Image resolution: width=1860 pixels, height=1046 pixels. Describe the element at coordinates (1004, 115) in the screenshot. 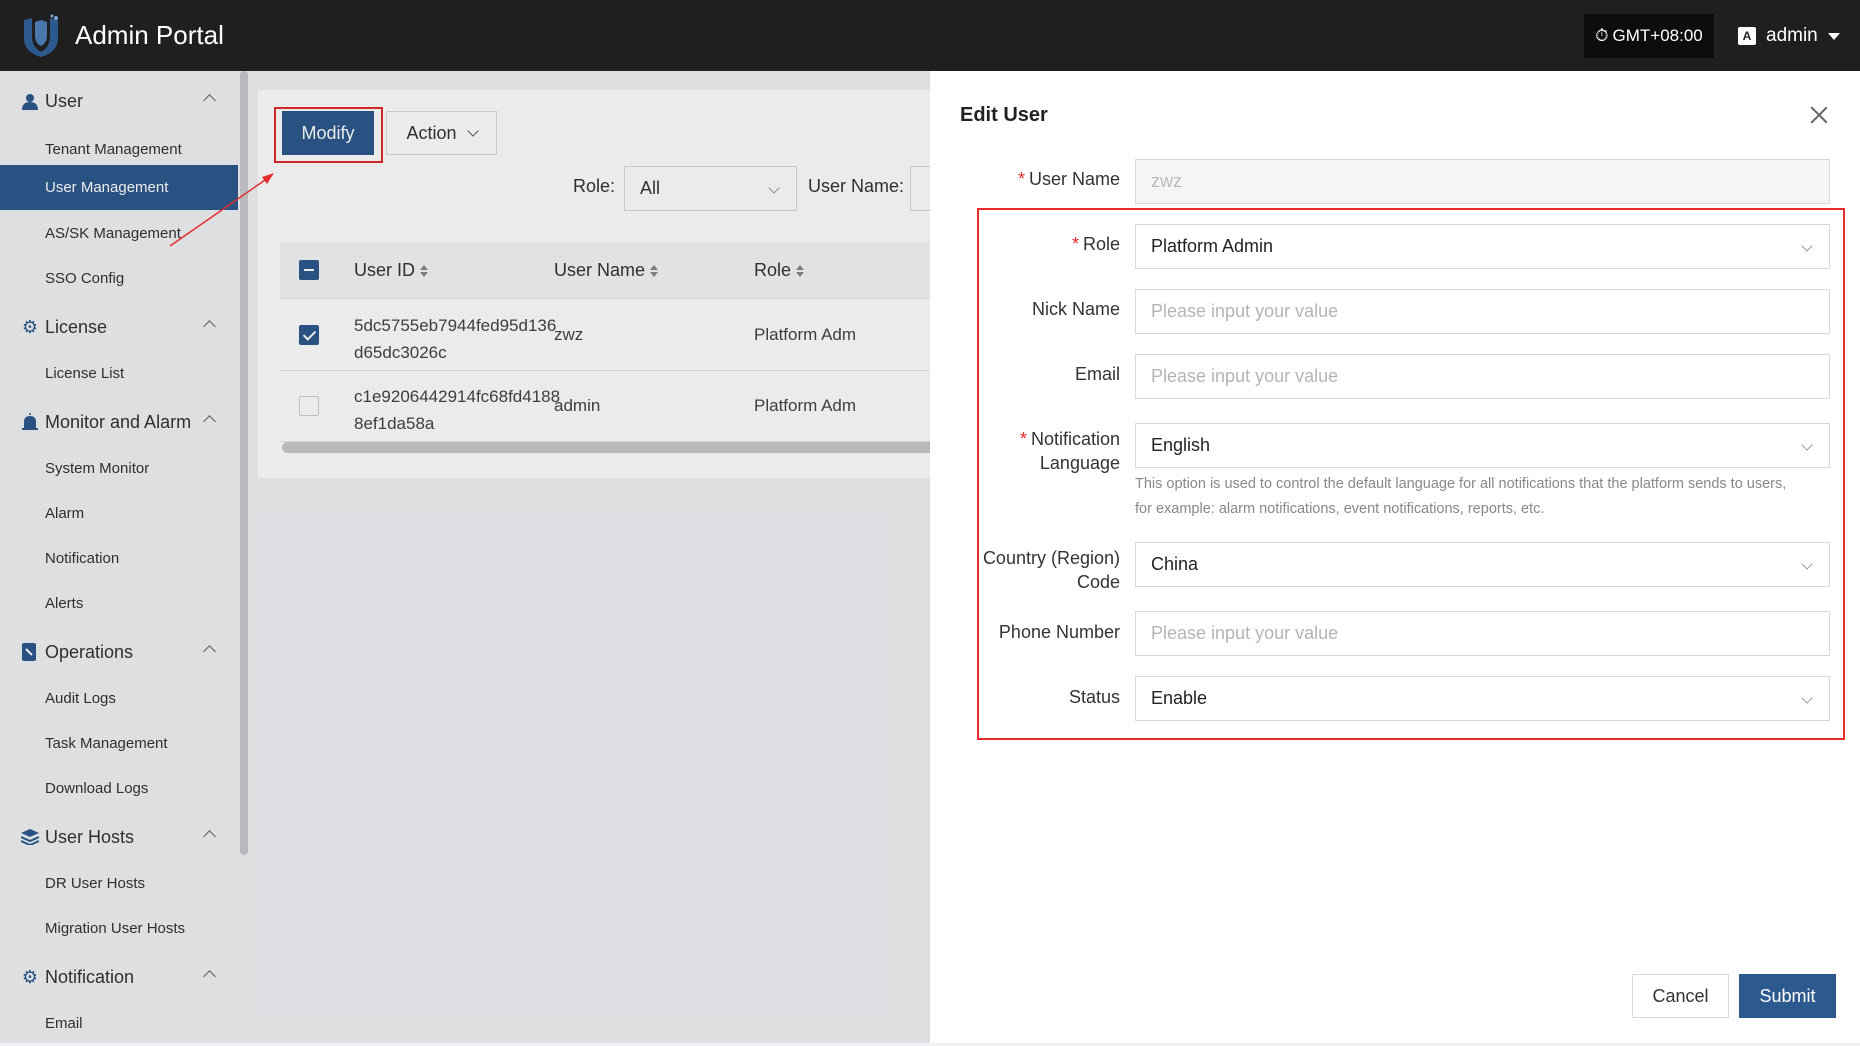

I see `drawer-title: Edit User` at that location.